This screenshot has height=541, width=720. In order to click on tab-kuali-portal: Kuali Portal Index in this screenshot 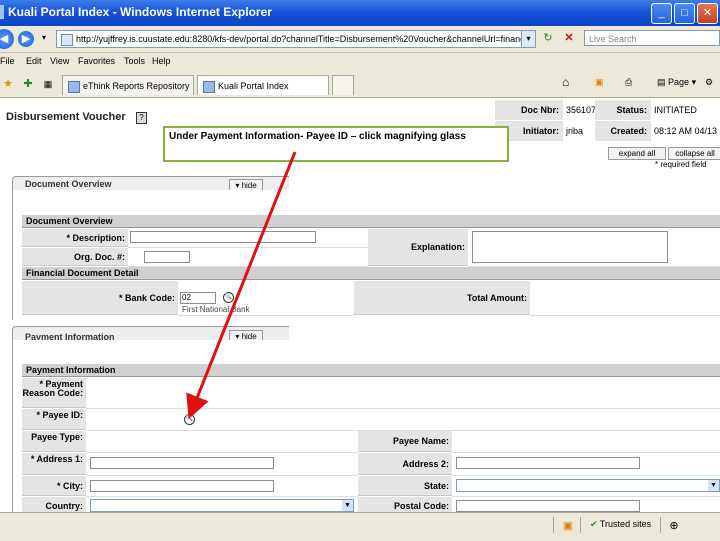, I will do `click(263, 85)`.